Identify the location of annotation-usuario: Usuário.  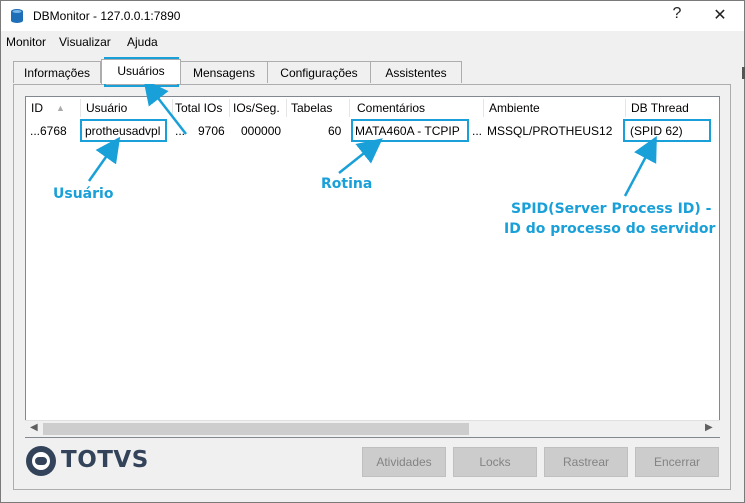
(83, 194).